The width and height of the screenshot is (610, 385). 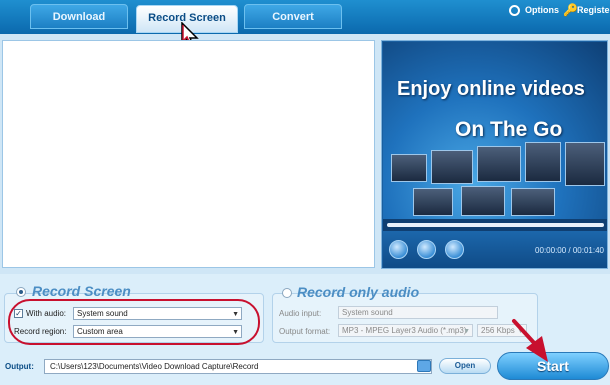 I want to click on output-format-select: MP3 - MPEG Layer3 Audio (*.mp3) ▼, so click(x=405, y=330).